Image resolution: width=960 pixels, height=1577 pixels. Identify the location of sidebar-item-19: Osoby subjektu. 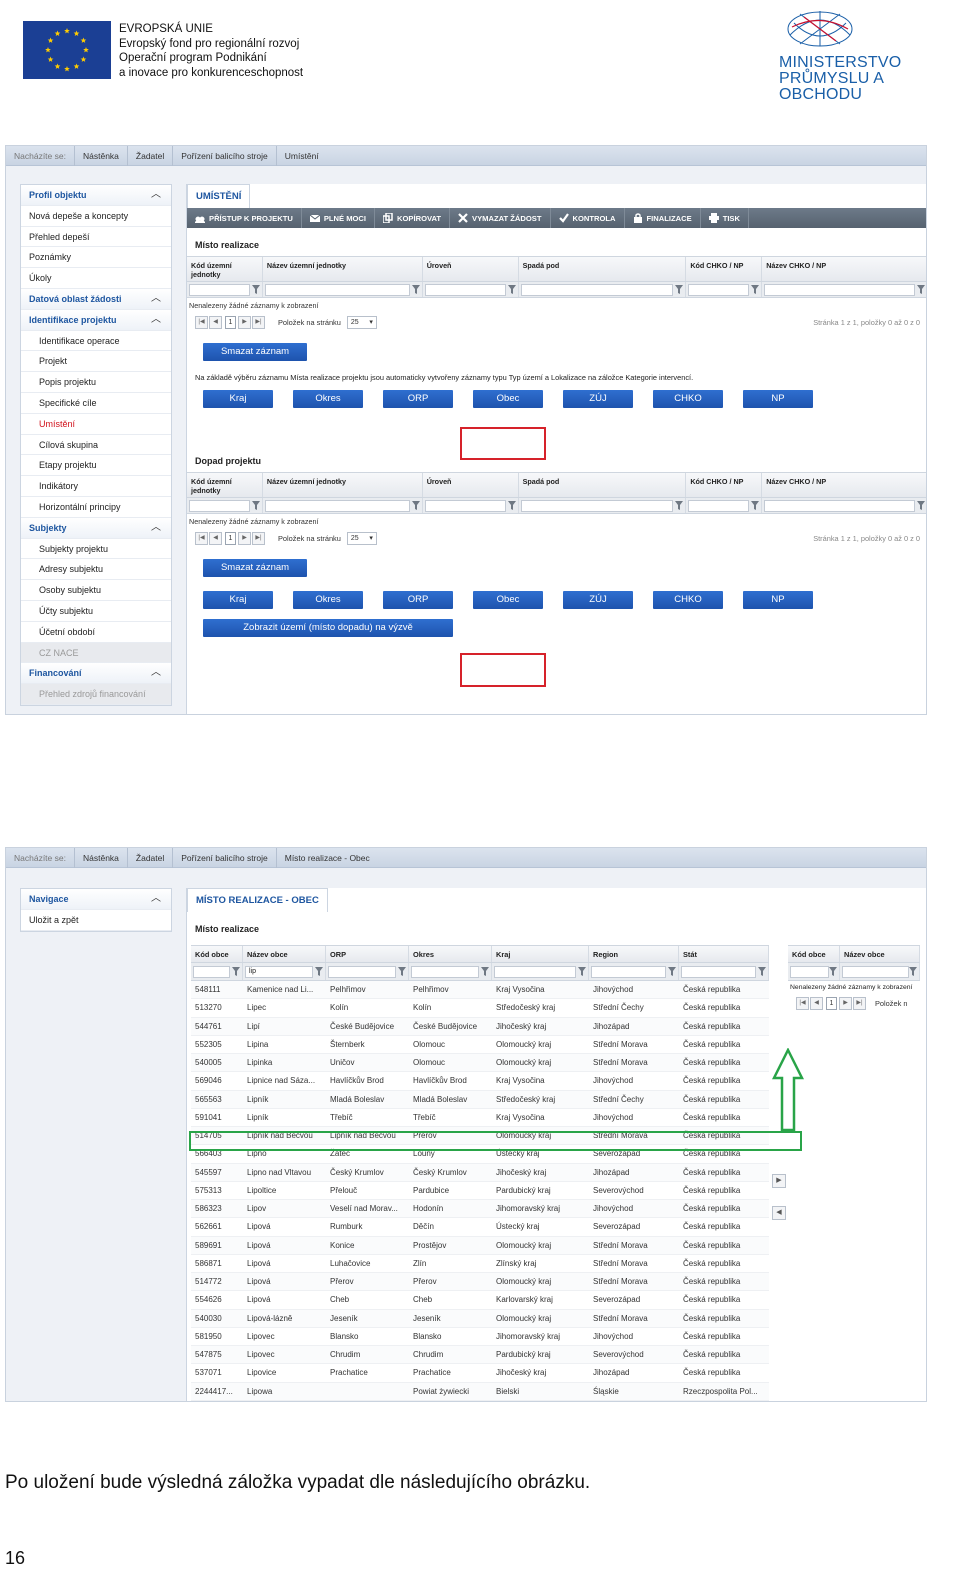
(96, 590).